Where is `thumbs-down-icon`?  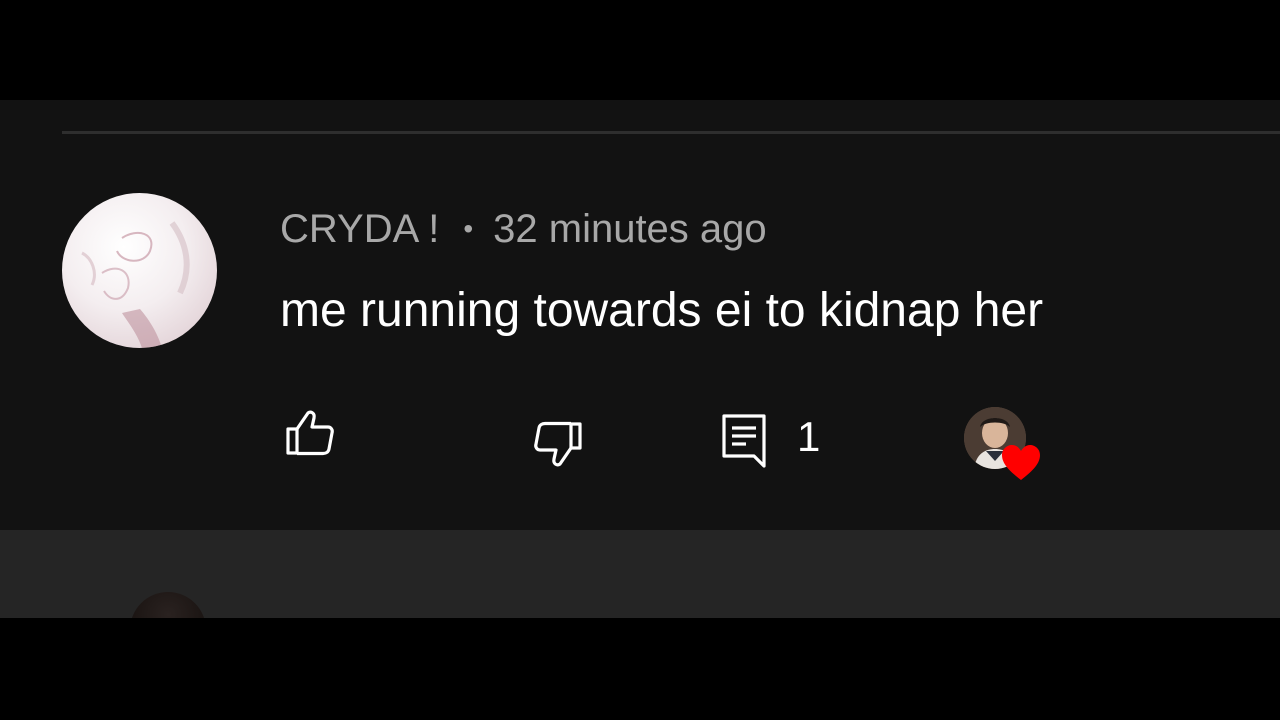 thumbs-down-icon is located at coordinates (558, 444).